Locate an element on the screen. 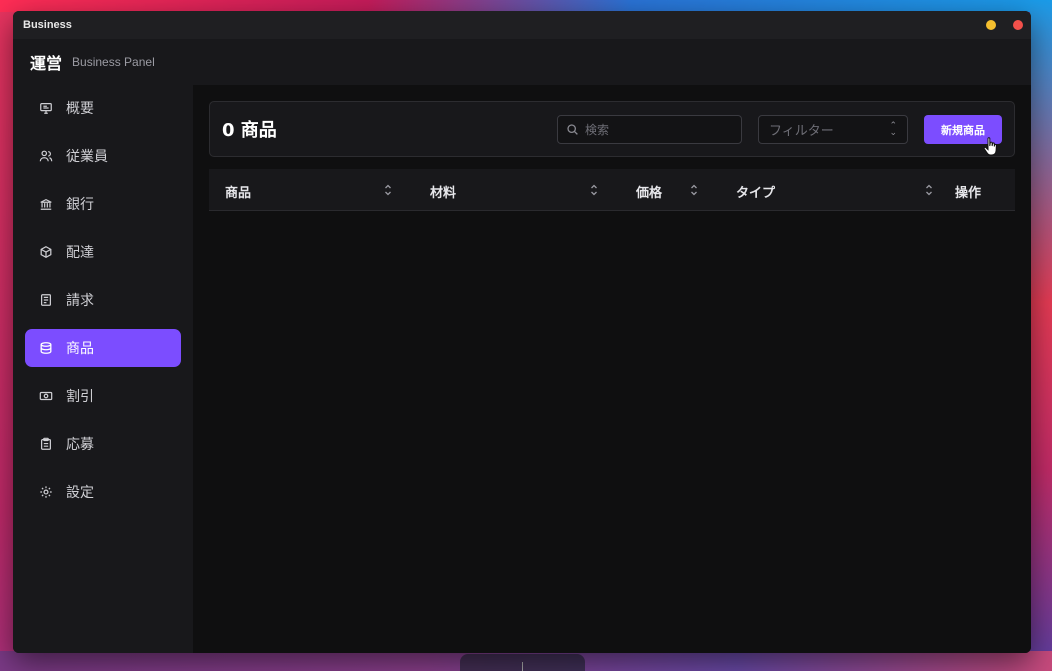  search-input is located at coordinates (660, 129).